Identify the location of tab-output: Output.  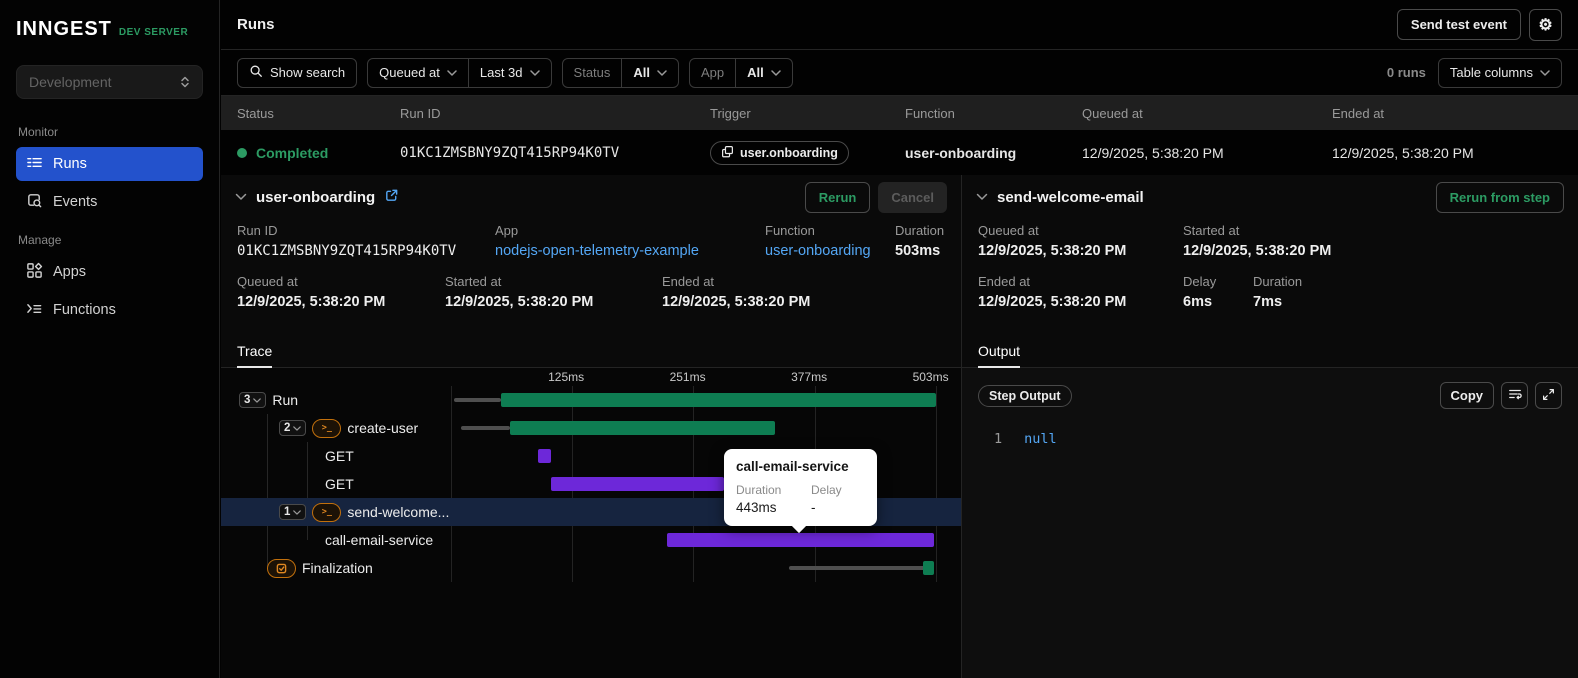
(999, 351).